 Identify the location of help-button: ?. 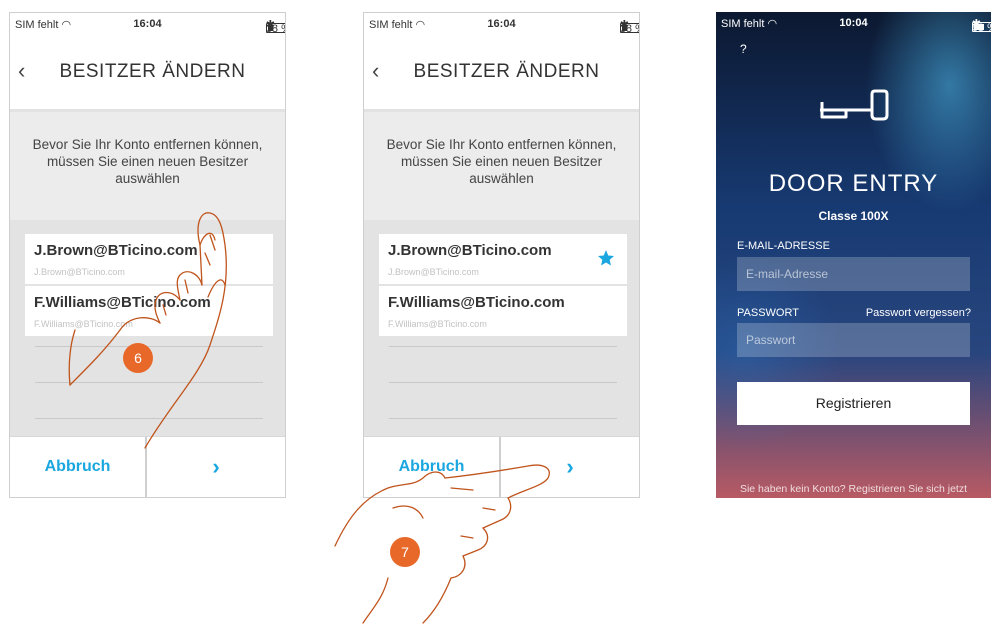
(743, 49).